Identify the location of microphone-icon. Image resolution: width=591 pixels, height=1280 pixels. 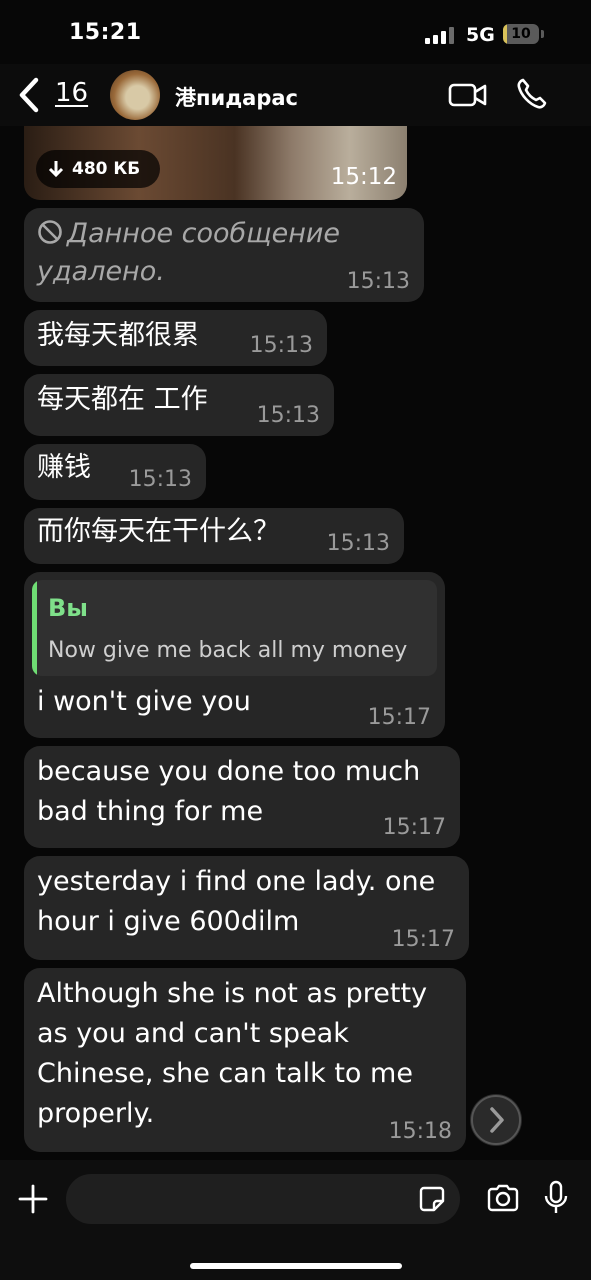
(556, 1198).